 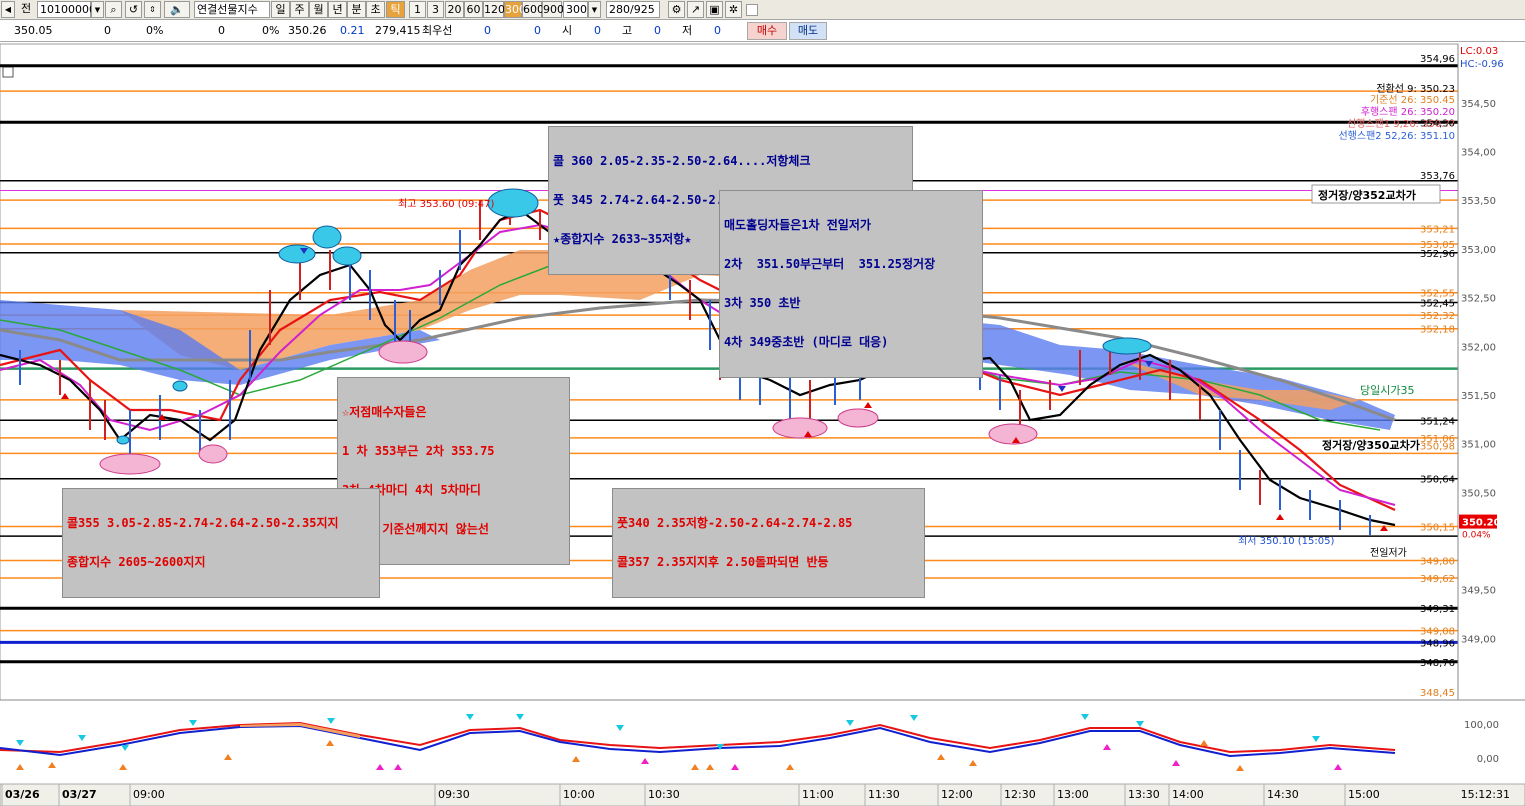 I want to click on tab-tick: 틱, so click(x=395, y=9).